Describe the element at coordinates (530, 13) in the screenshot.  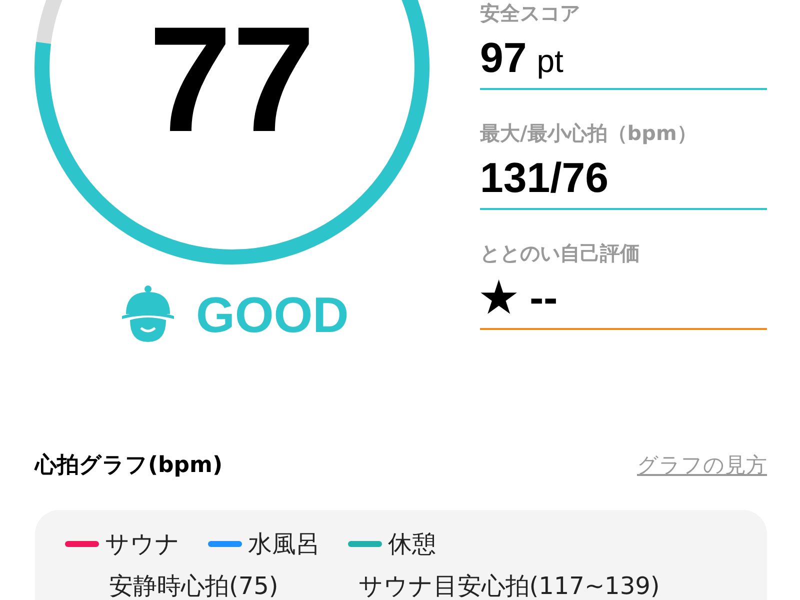
I see `stat-label: 安全スコア` at that location.